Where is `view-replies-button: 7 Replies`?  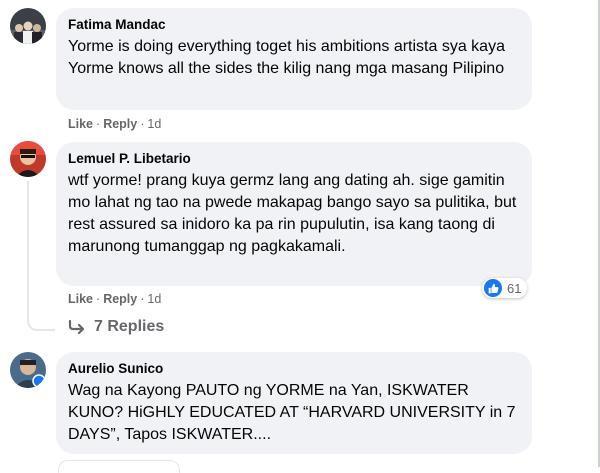 view-replies-button: 7 Replies is located at coordinates (116, 327).